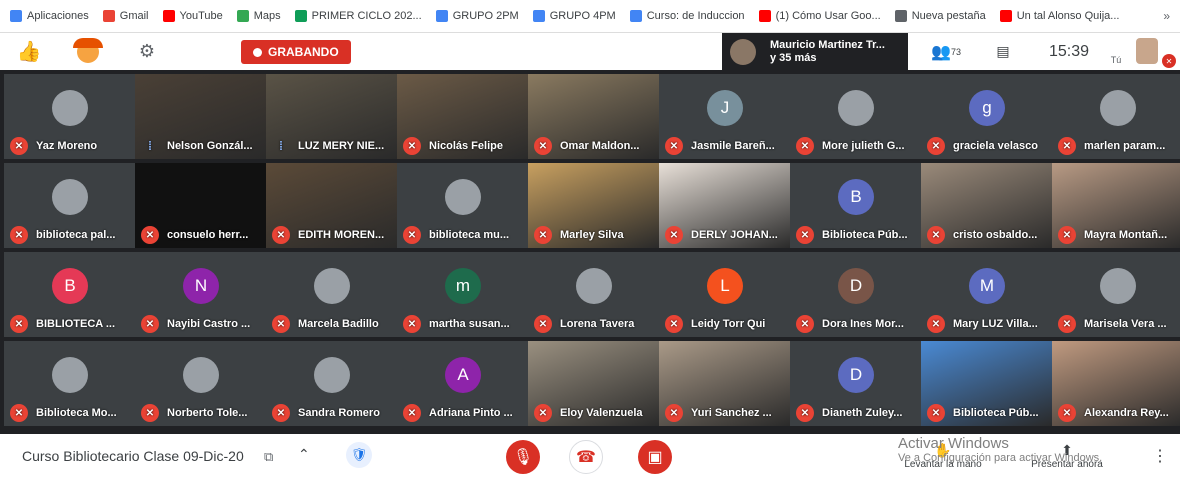  Describe the element at coordinates (133, 456) in the screenshot. I see `meeting-title: Curso Bibliotecario Clase 09-Dic-20` at that location.